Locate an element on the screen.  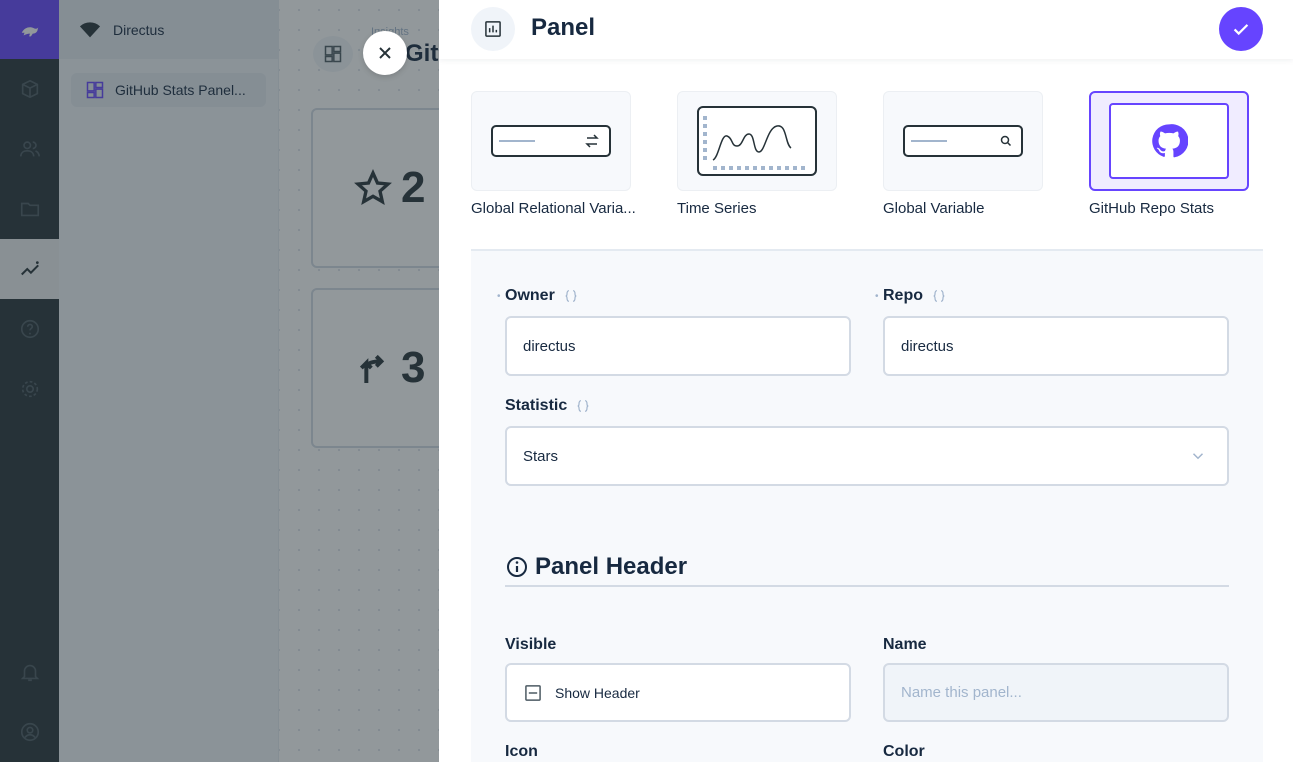
statistic-value: Stars is located at coordinates (541, 456).